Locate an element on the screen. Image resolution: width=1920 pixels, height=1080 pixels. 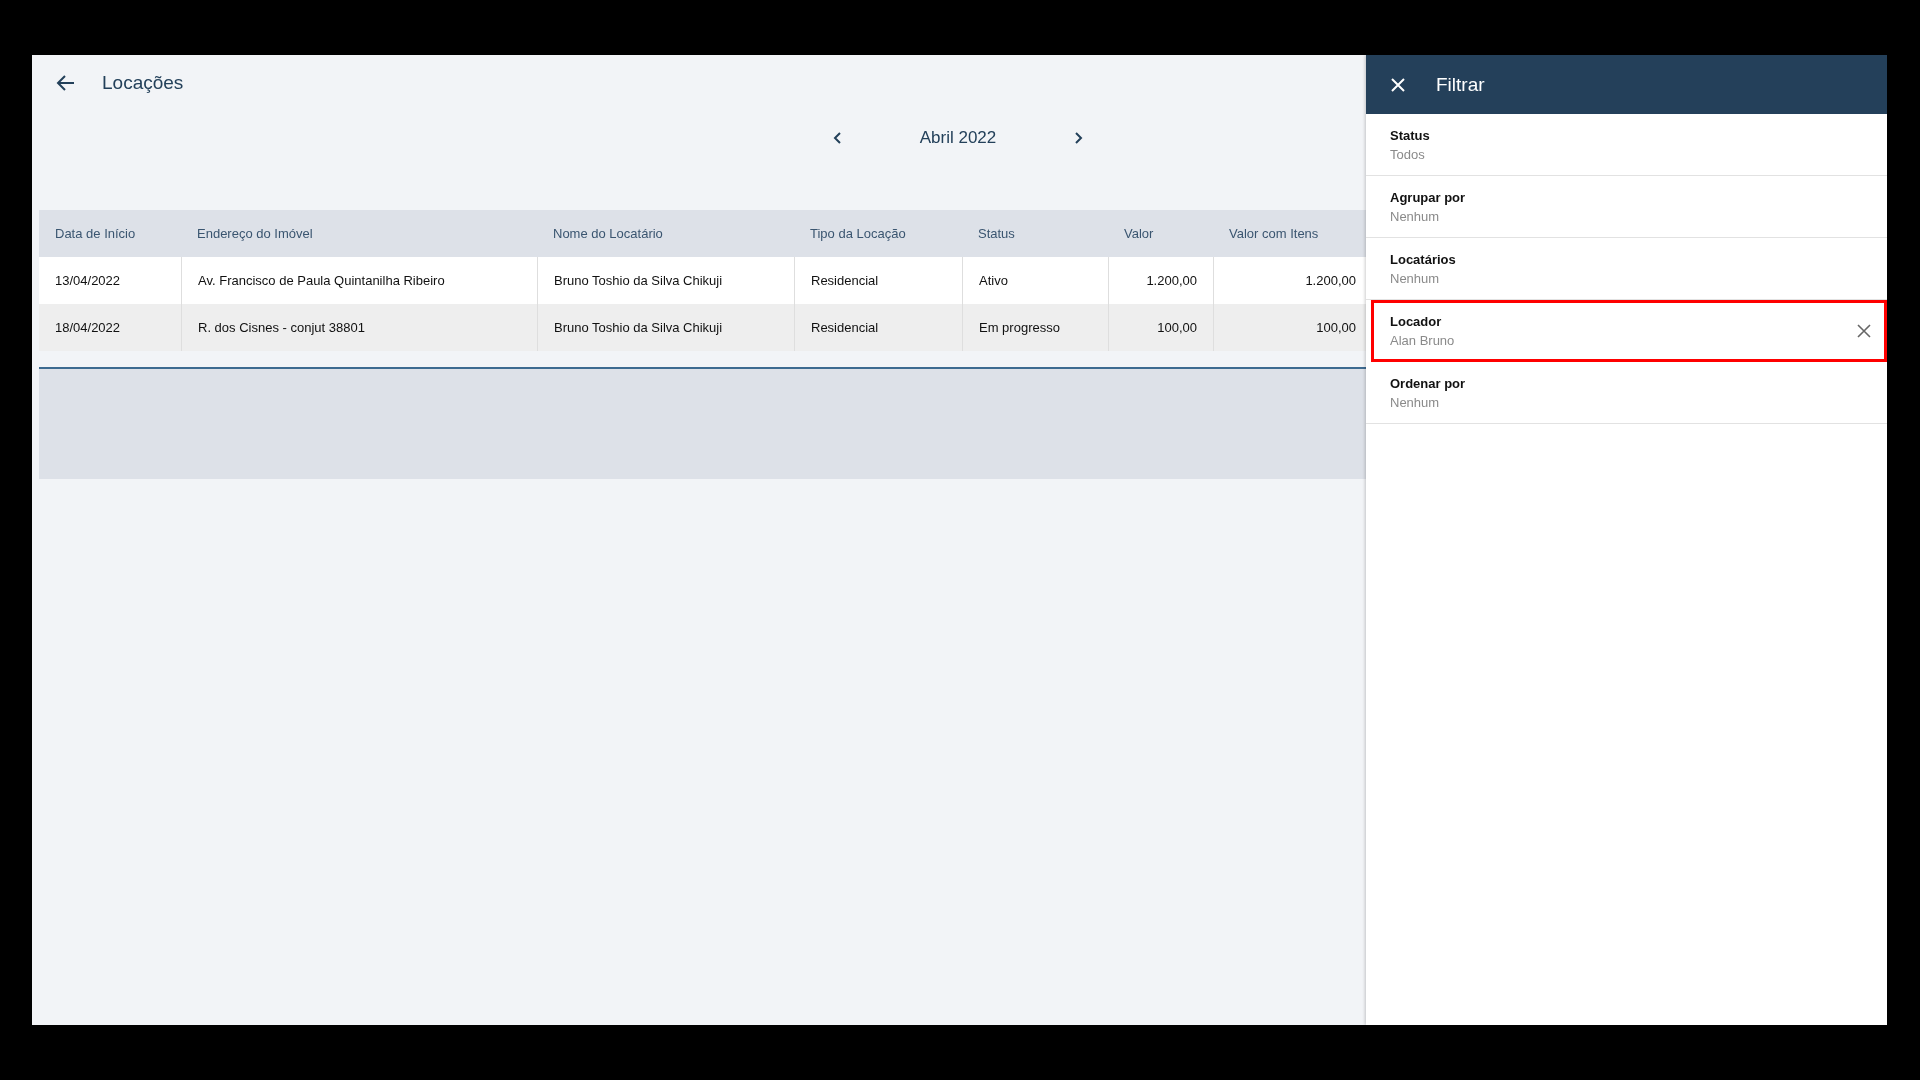
table-row: 13/04/2022 Av. Francisco de Paula Quintanilha Ribeiro Bruno Toshio da Silva Chikuji Residencial Ativo 1.200,00 1.200,00 is located at coordinates (702, 280).